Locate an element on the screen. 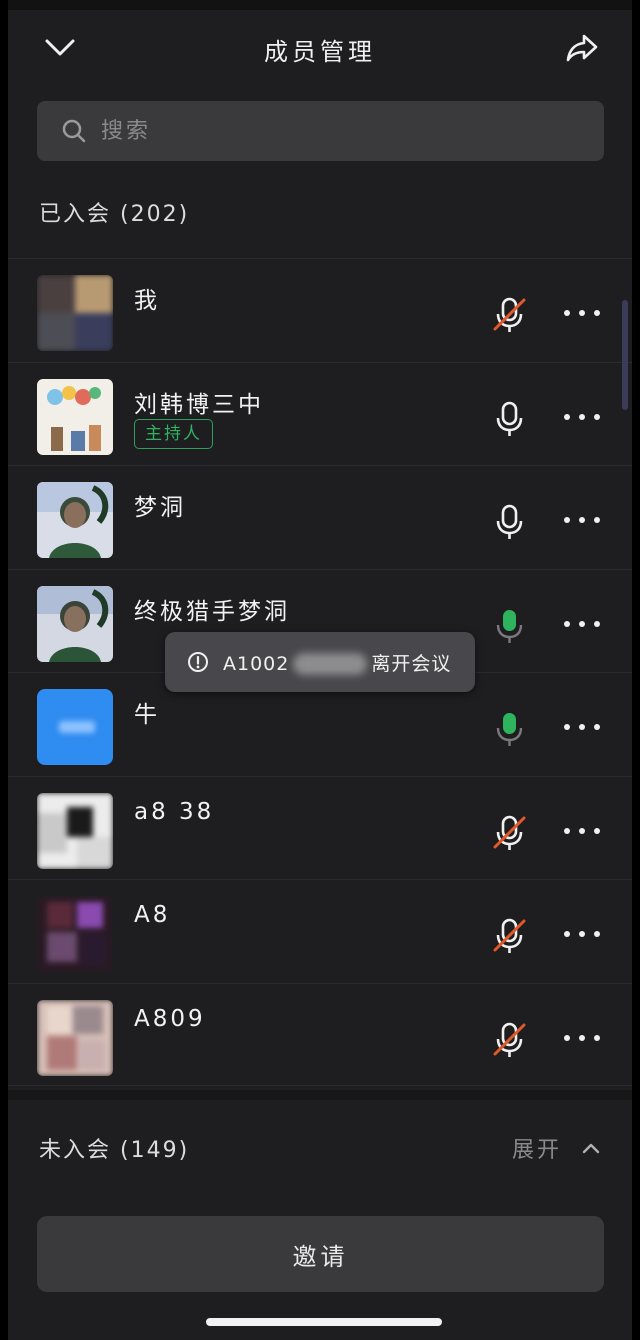 This screenshot has width=640, height=1340. member-row: 刘韩博三中 主持人 is located at coordinates (320, 413).